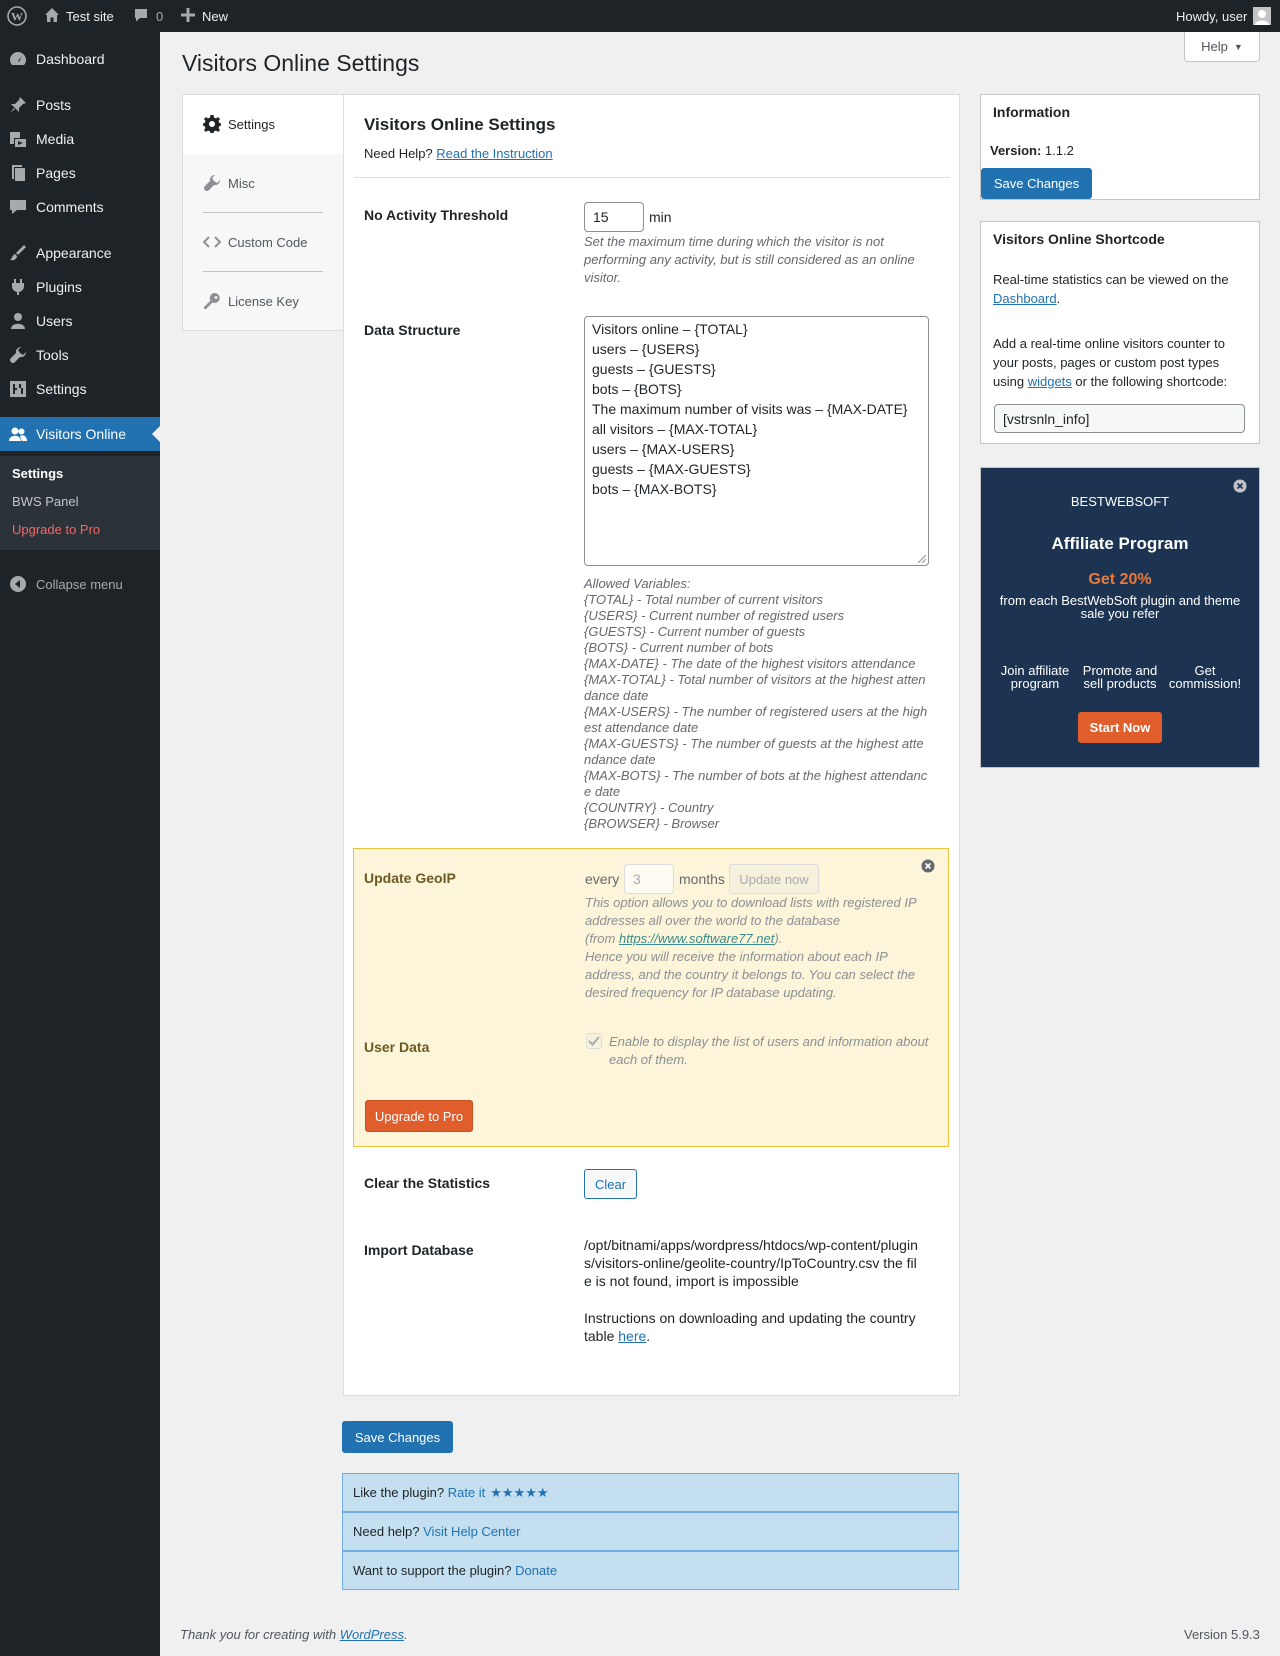  Describe the element at coordinates (148, 16) in the screenshot. I see `comments-link: 0` at that location.